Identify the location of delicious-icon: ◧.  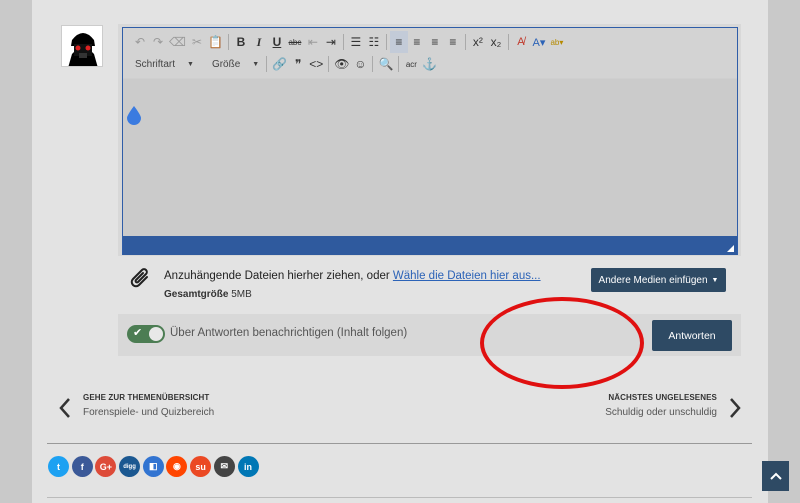
(153, 466).